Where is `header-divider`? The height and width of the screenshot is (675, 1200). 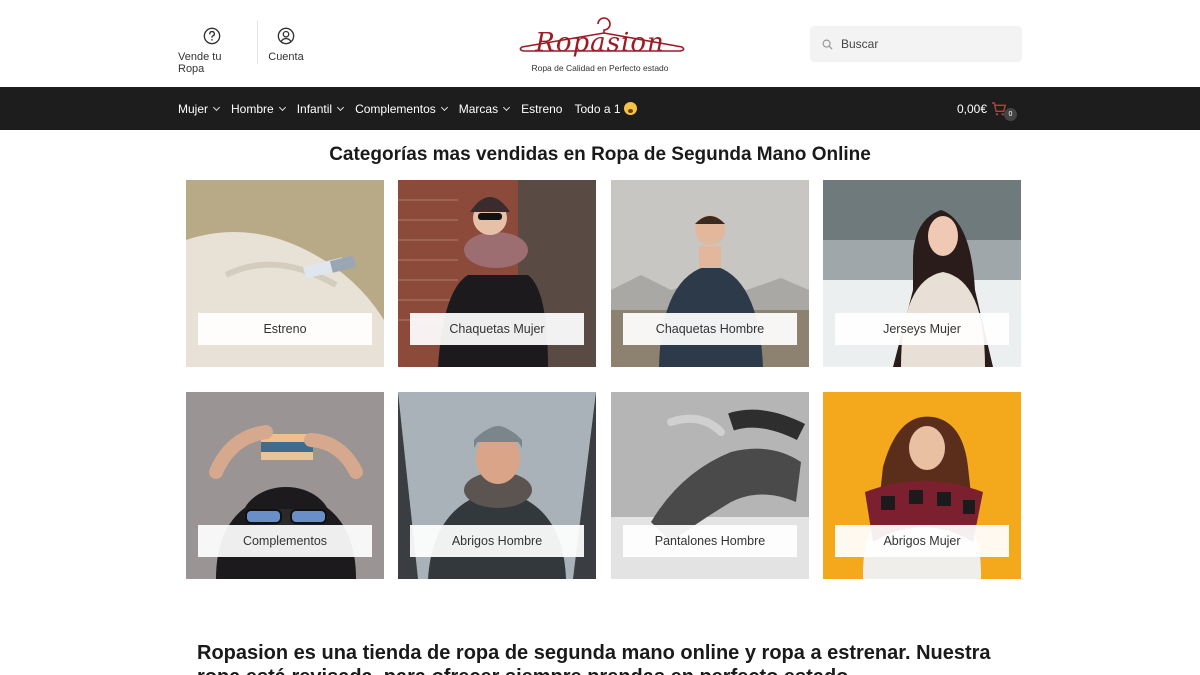
header-divider is located at coordinates (257, 42).